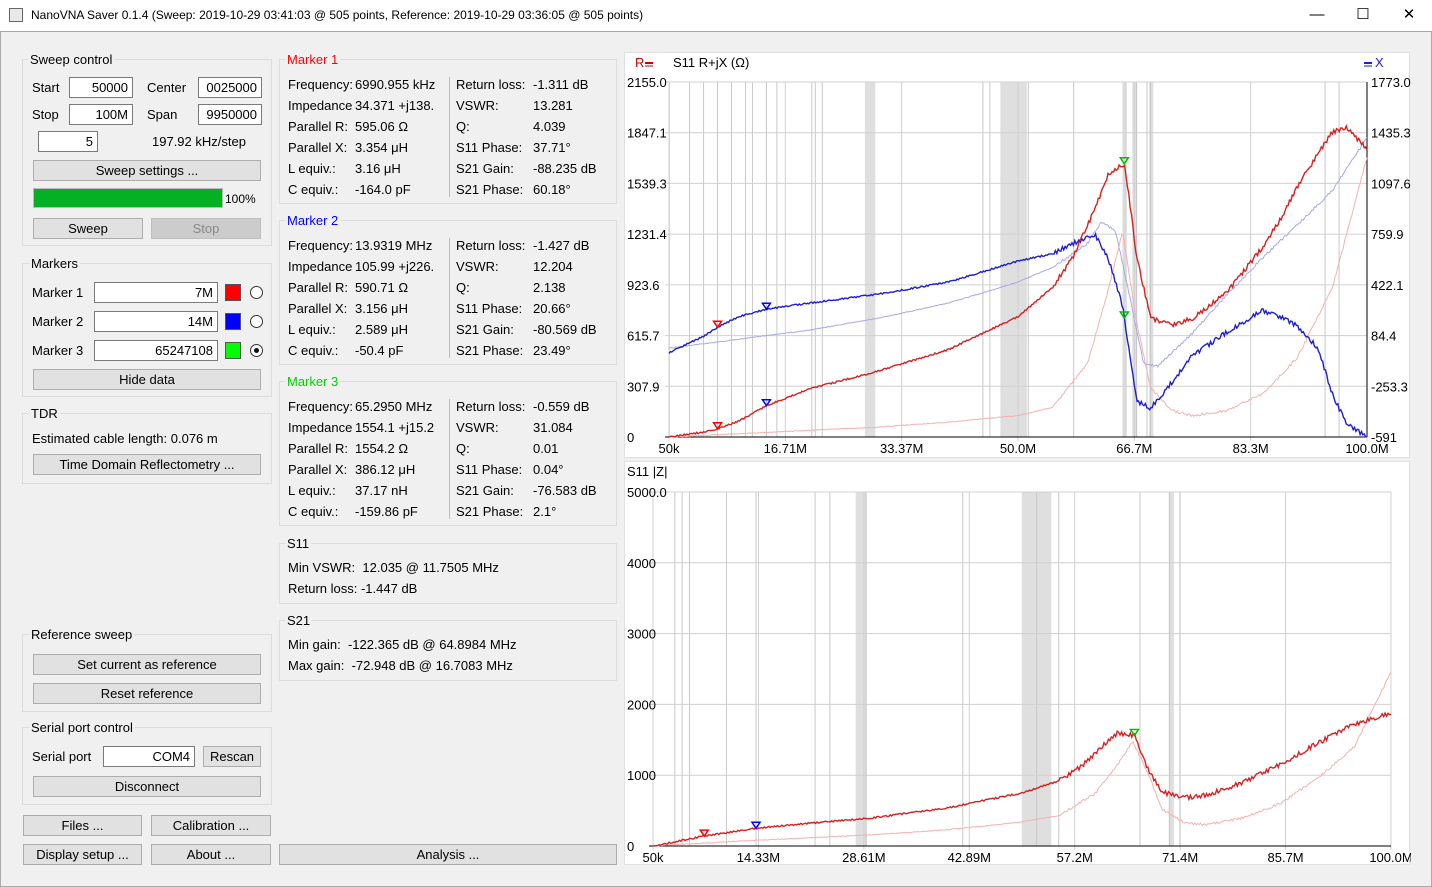  Describe the element at coordinates (545, 511) in the screenshot. I see `marker-3-right-value: 2.1°` at that location.